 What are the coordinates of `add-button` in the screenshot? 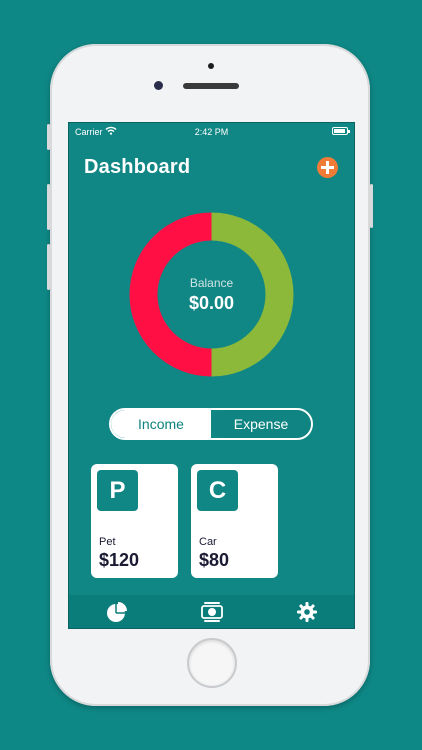 It's located at (327, 167).